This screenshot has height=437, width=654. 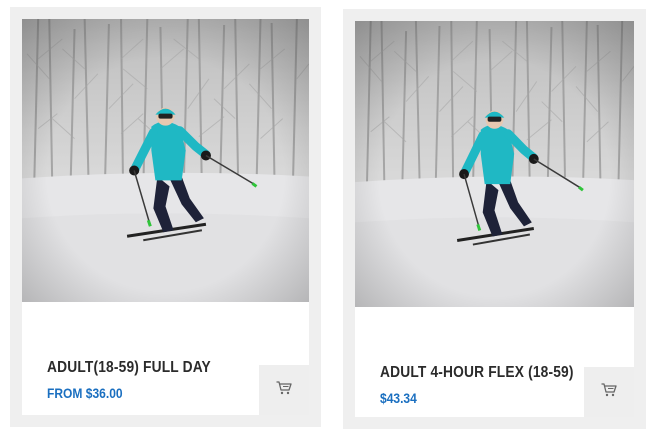 What do you see at coordinates (85, 393) in the screenshot?
I see `product-price: FROM $36.00` at bounding box center [85, 393].